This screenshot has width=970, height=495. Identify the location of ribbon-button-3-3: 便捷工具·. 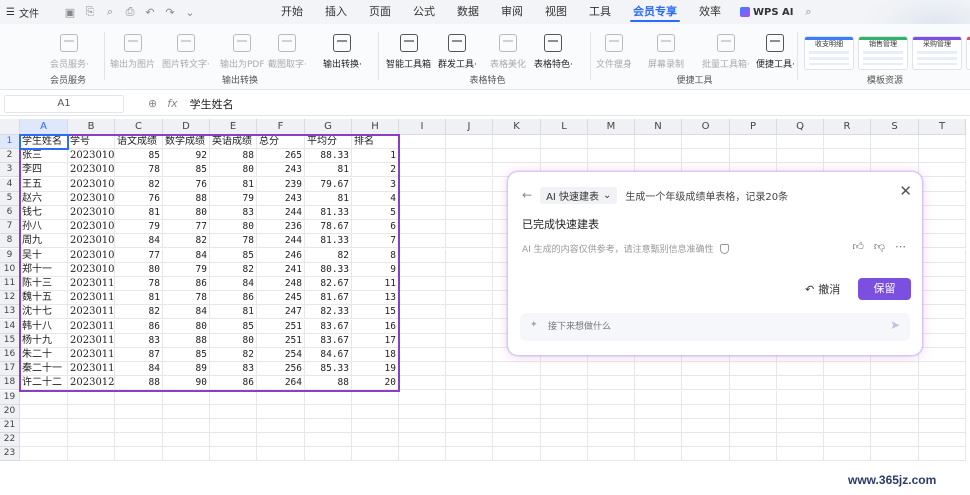
(775, 52).